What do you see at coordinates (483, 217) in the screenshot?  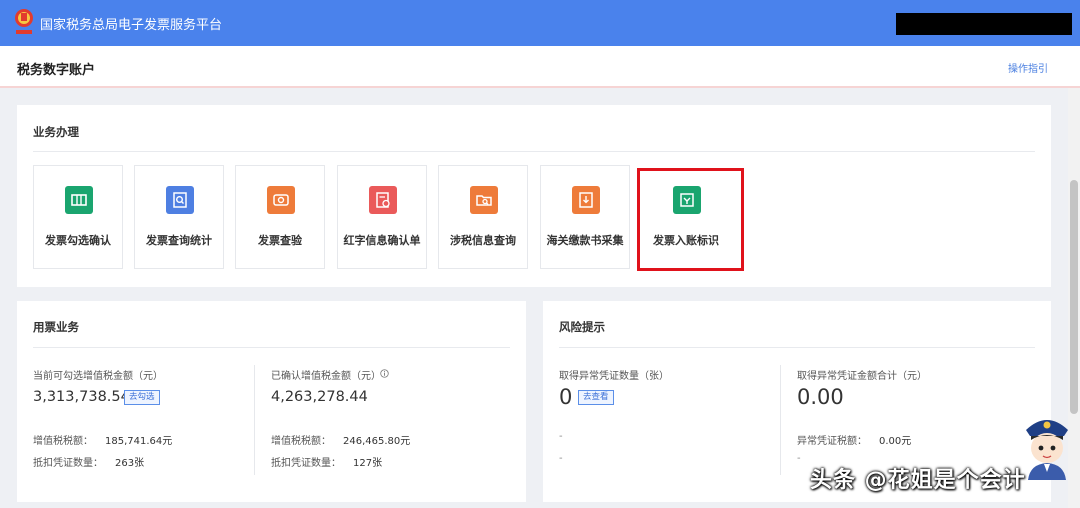 I see `tile-tax-info-query: 涉税信息查询` at bounding box center [483, 217].